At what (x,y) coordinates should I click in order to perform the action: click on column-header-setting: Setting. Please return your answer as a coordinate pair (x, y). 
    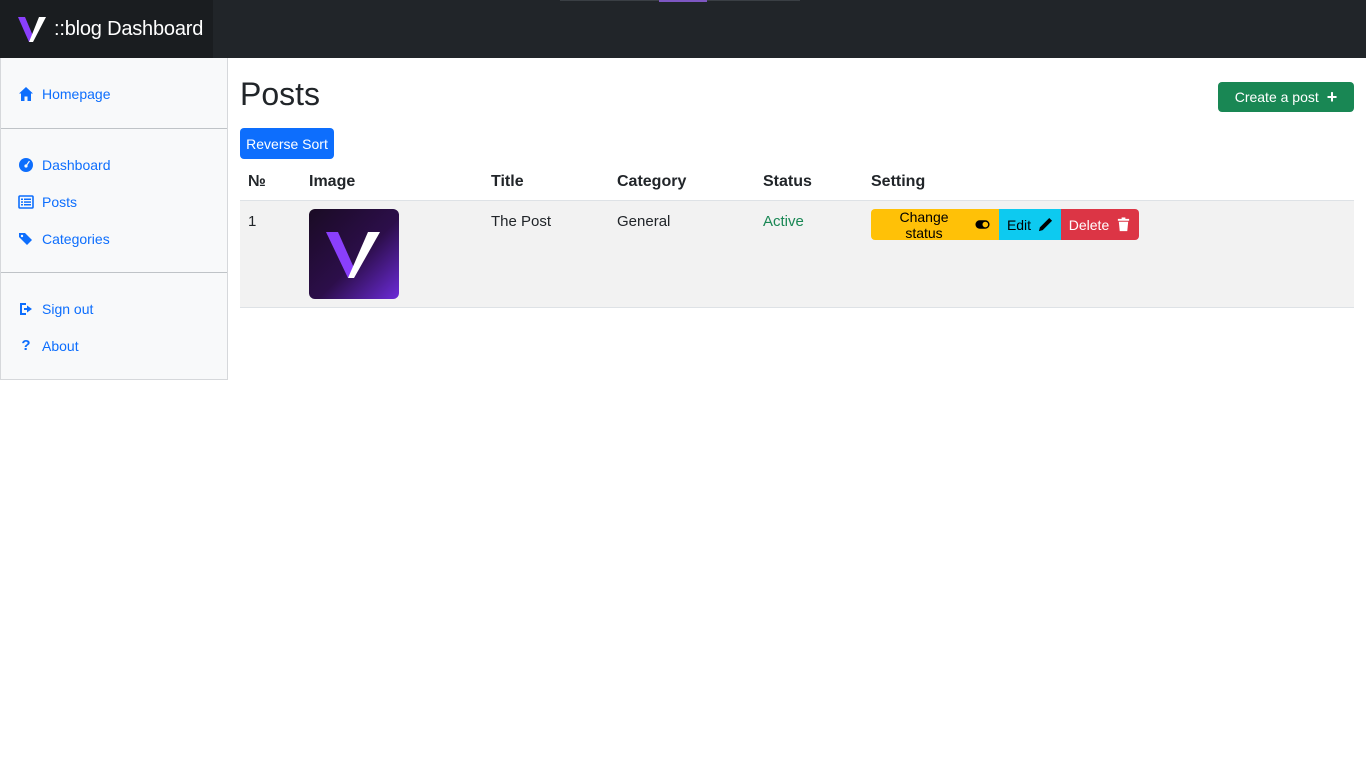
    Looking at the image, I should click on (1108, 182).